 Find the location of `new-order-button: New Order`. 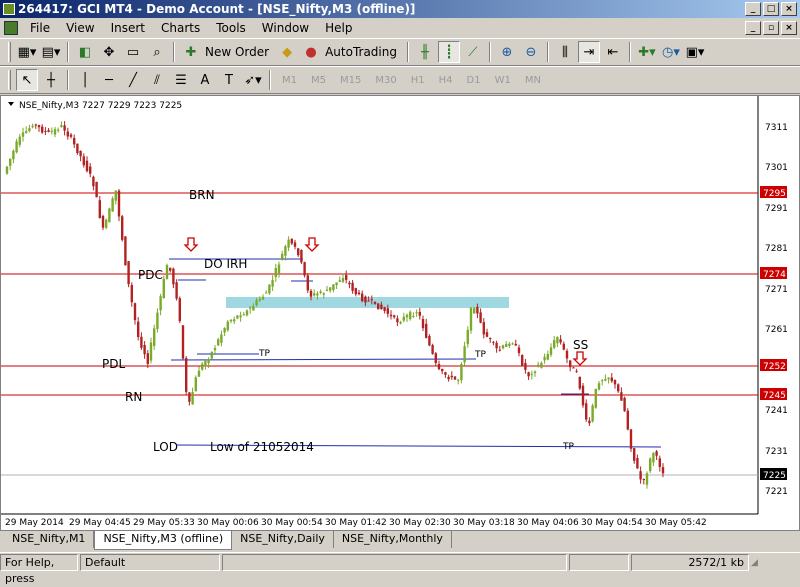

new-order-button: New Order is located at coordinates (237, 52).